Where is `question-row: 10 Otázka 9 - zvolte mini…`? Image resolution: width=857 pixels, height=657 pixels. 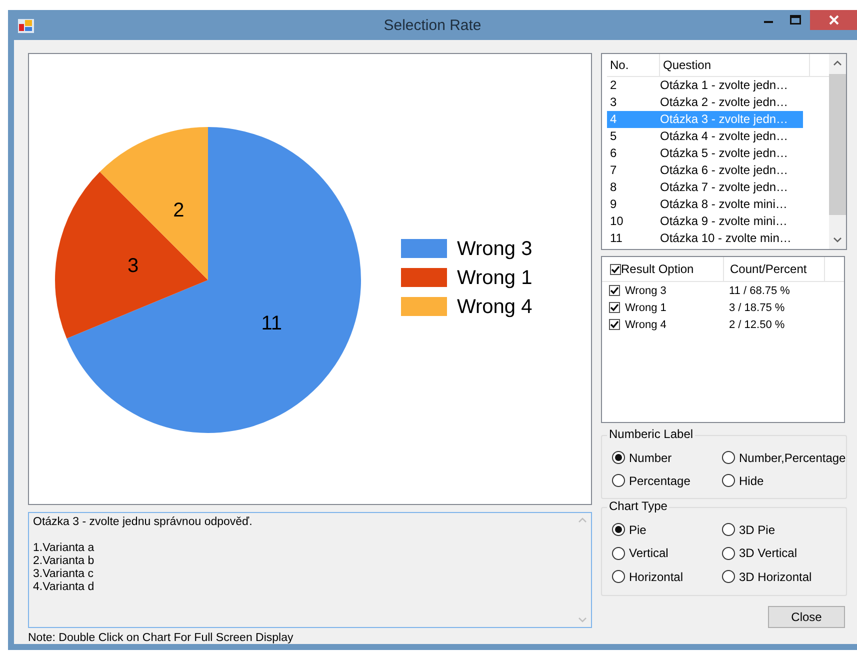 question-row: 10 Otázka 9 - zvolte mini… is located at coordinates (705, 221).